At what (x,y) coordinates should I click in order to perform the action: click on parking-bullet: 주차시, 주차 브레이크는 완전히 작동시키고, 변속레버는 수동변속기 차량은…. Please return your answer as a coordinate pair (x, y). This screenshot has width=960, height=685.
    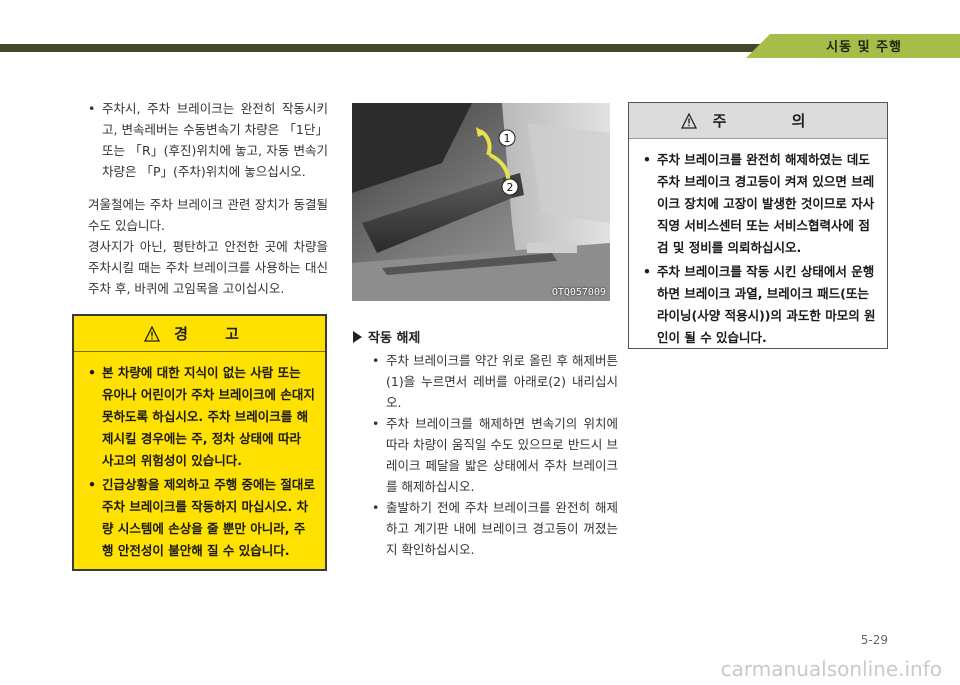
    Looking at the image, I should click on (208, 140).